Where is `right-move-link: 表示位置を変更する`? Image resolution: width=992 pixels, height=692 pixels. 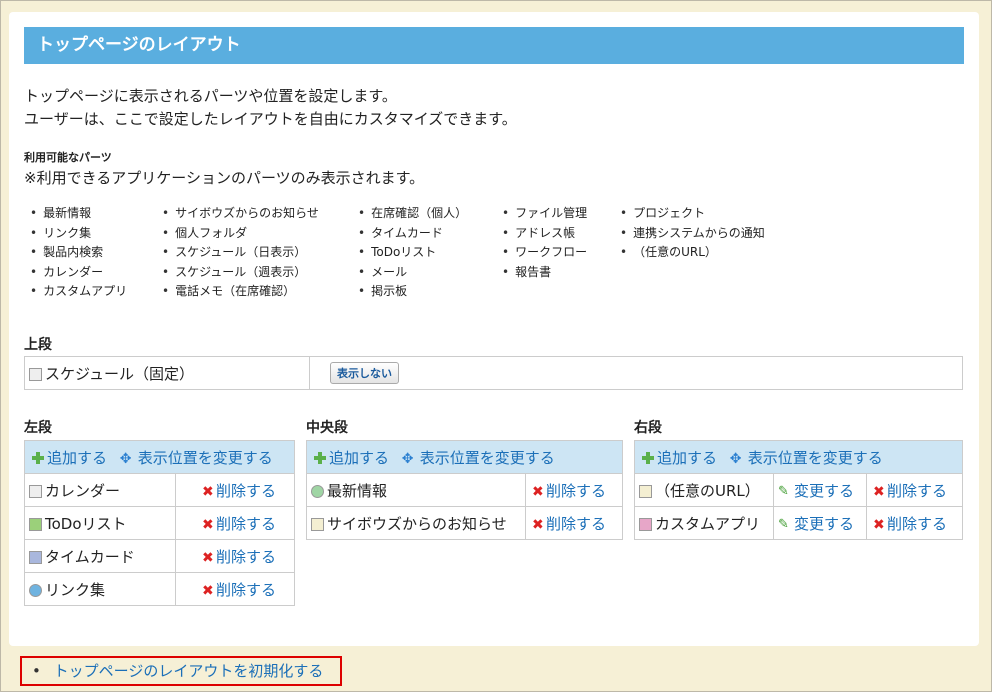
right-move-link: 表示位置を変更する is located at coordinates (815, 458).